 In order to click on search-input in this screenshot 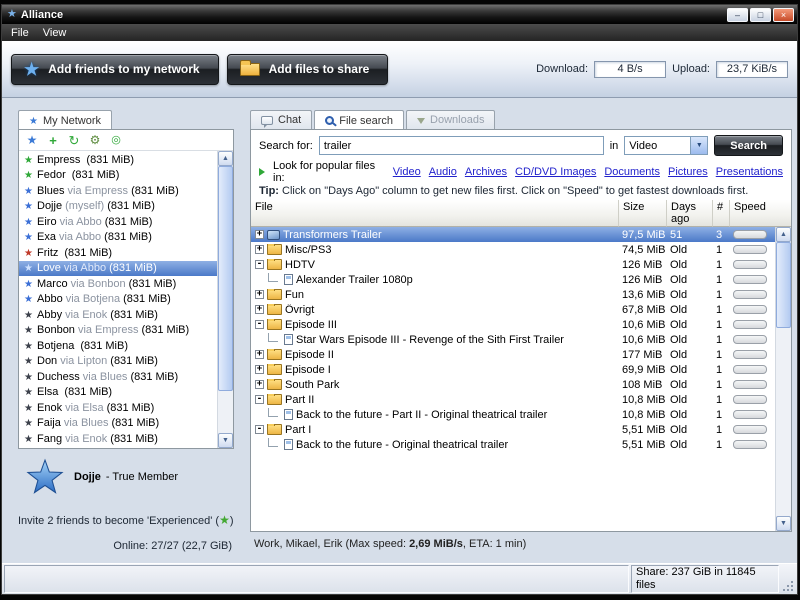, I will do `click(461, 145)`.